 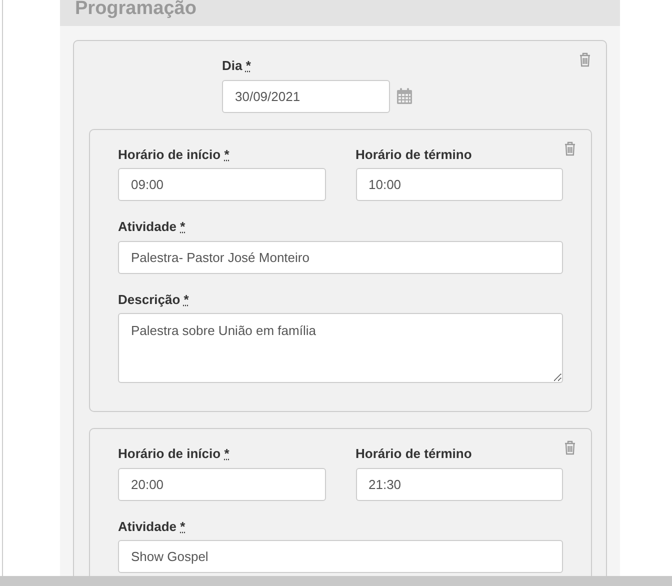 I want to click on text-field: Palestra- Pastor José Monteiro, so click(x=340, y=257).